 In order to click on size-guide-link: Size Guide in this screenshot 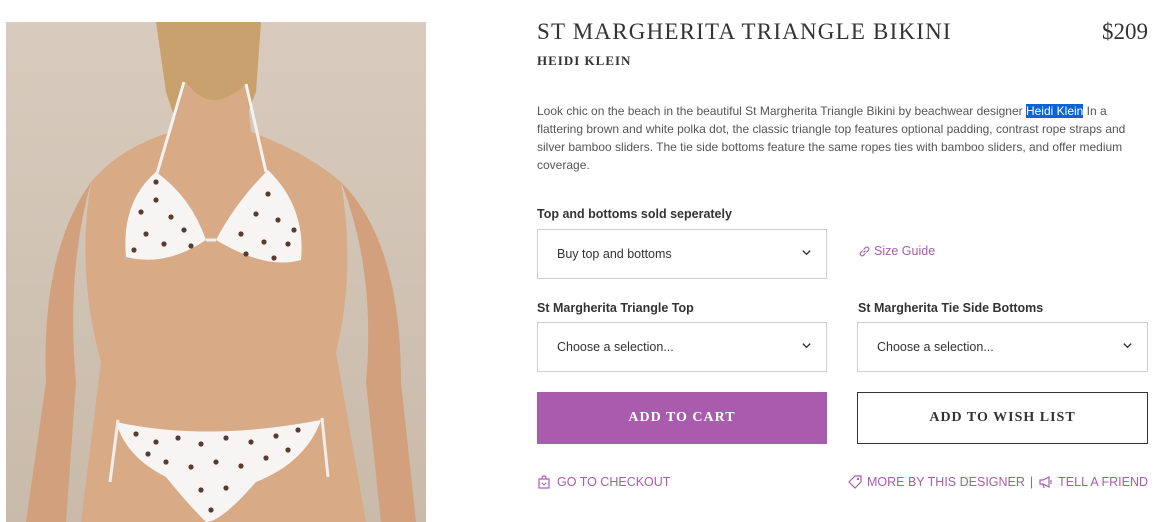, I will do `click(896, 251)`.